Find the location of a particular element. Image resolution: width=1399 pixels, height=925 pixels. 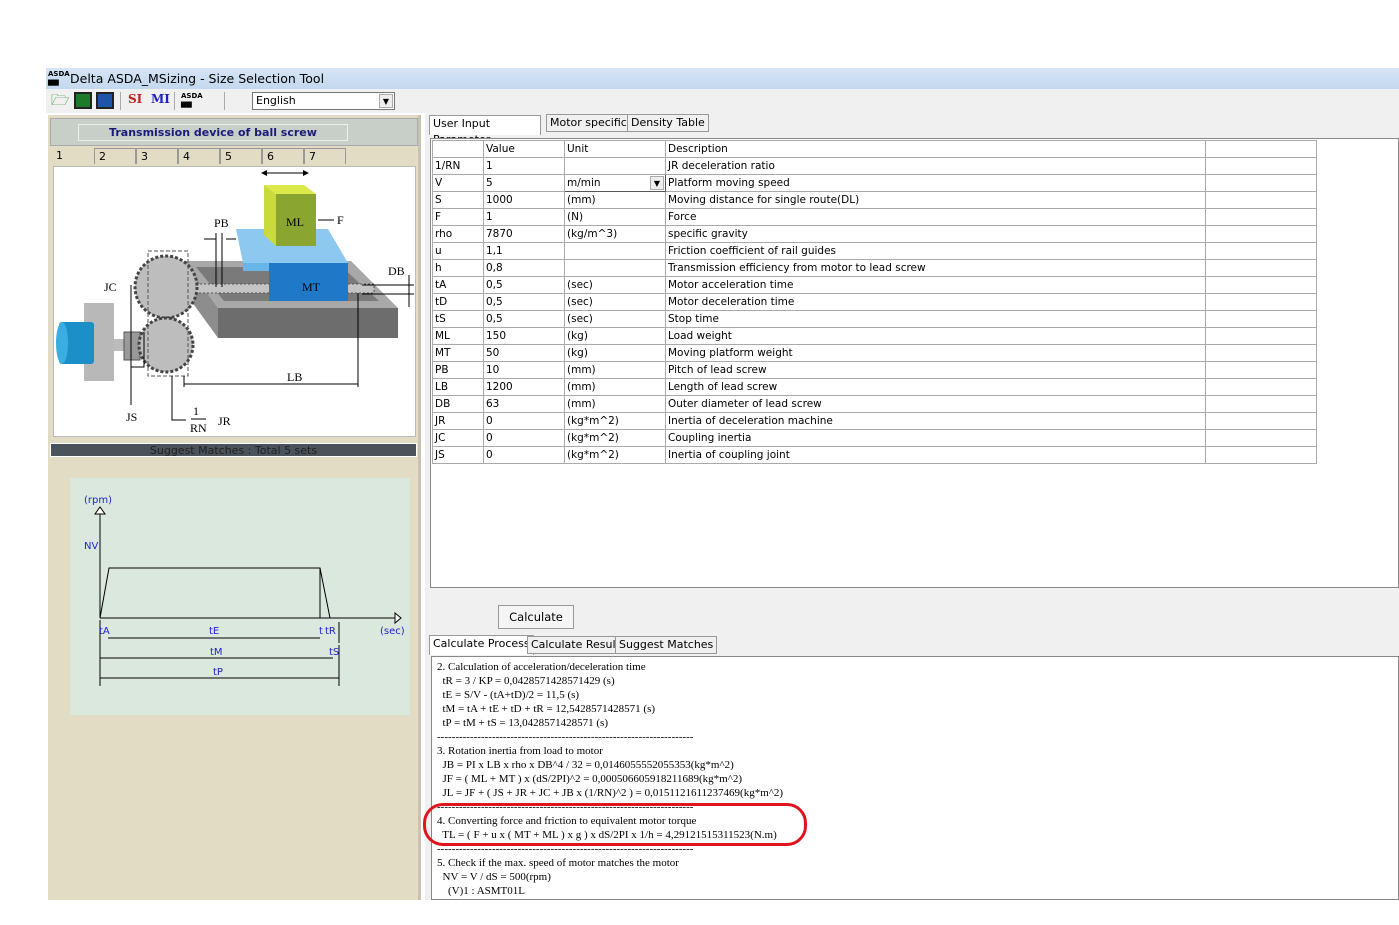

cell-unit: m/min ▼ is located at coordinates (615, 183).